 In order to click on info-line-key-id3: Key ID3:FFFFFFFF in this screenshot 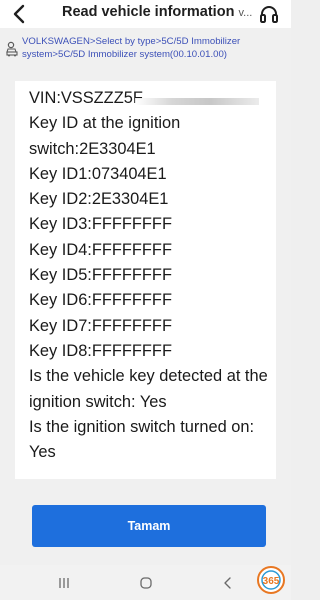, I will do `click(100, 224)`.